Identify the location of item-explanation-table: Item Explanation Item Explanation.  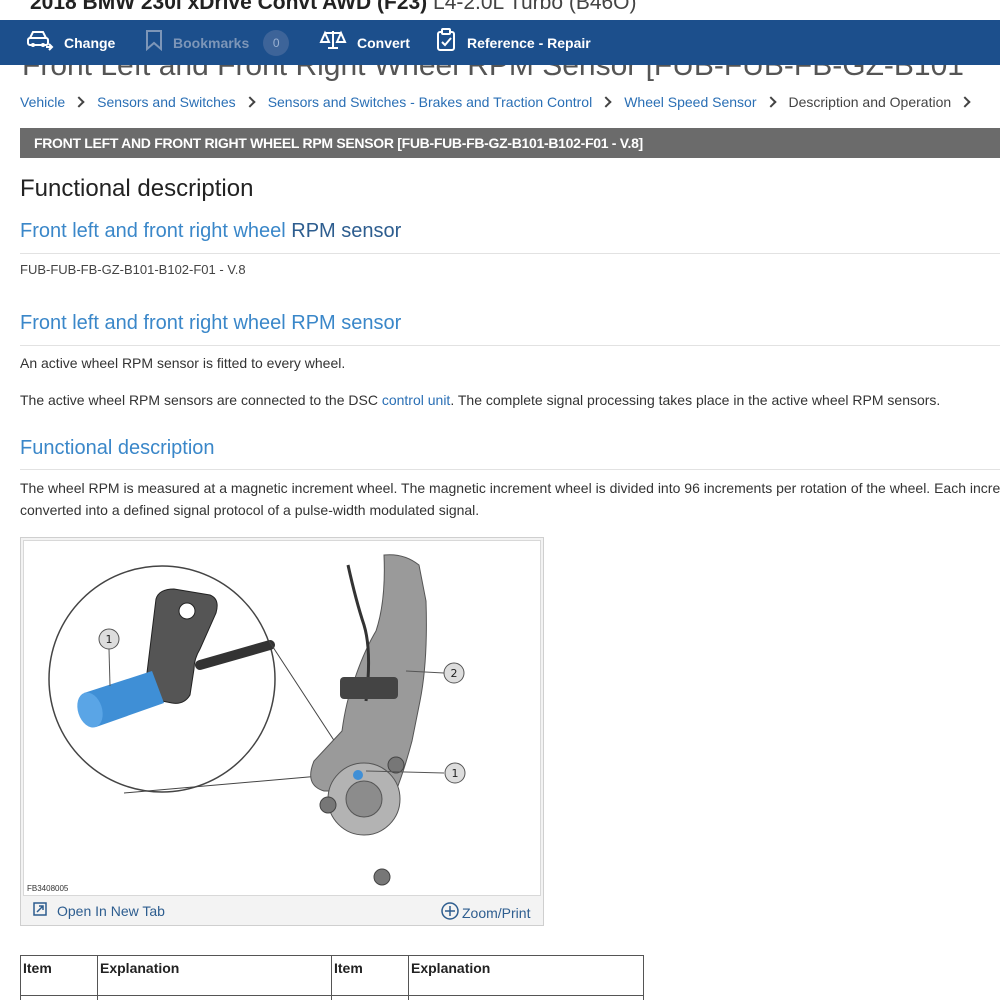
(332, 977).